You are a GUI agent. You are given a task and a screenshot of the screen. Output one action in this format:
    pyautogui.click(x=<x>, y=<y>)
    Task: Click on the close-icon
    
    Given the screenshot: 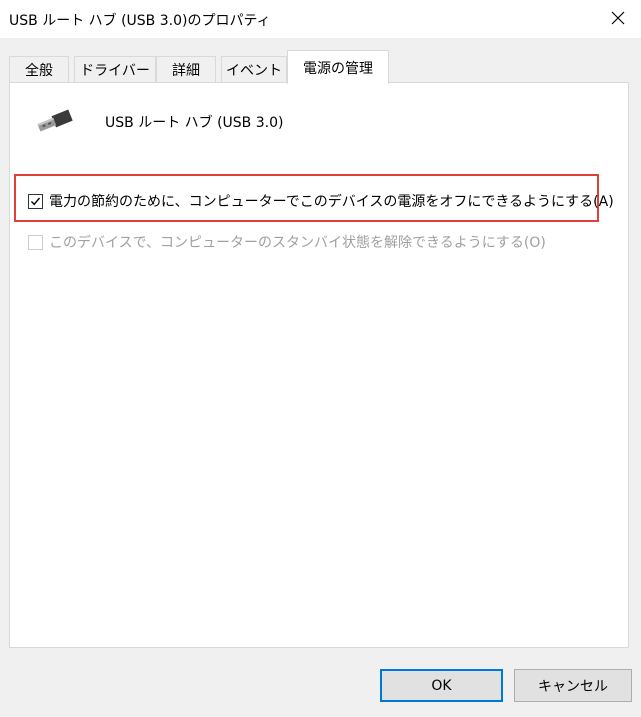 What is the action you would take?
    pyautogui.click(x=618, y=18)
    